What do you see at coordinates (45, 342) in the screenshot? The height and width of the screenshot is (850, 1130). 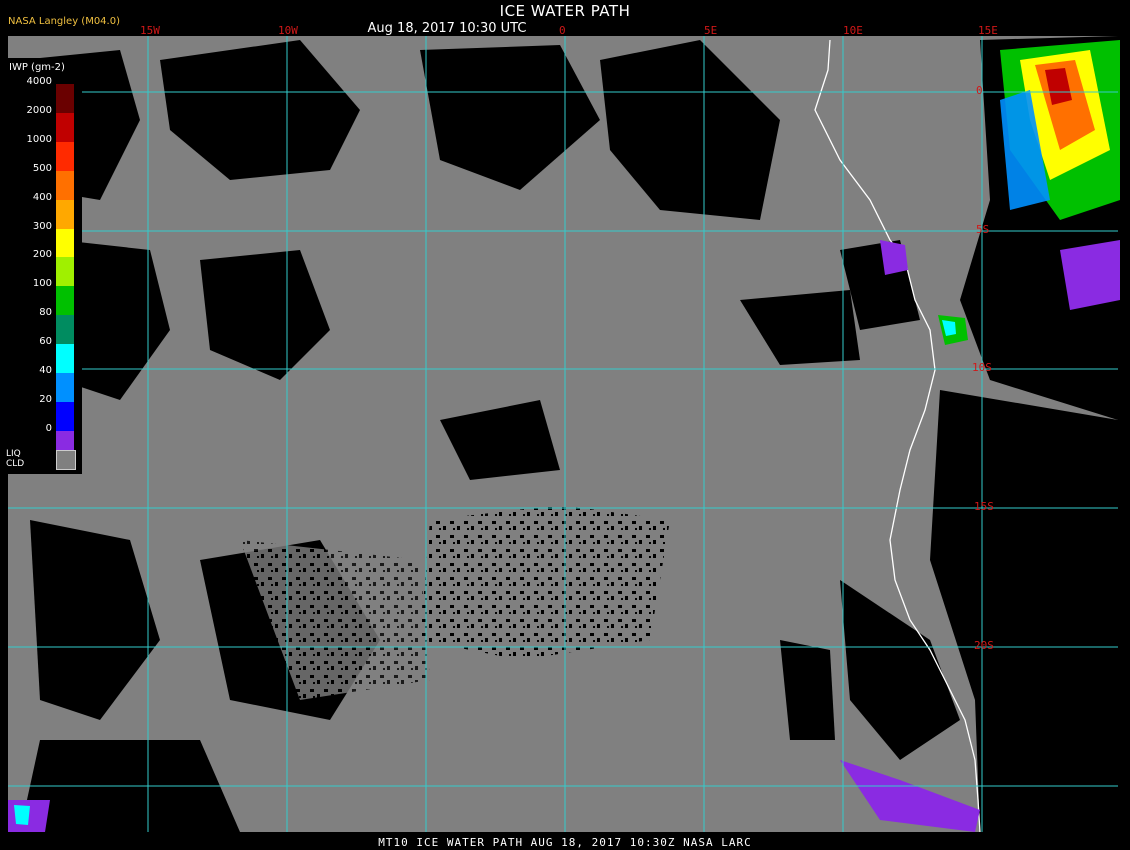 I see `legend-label: 60` at bounding box center [45, 342].